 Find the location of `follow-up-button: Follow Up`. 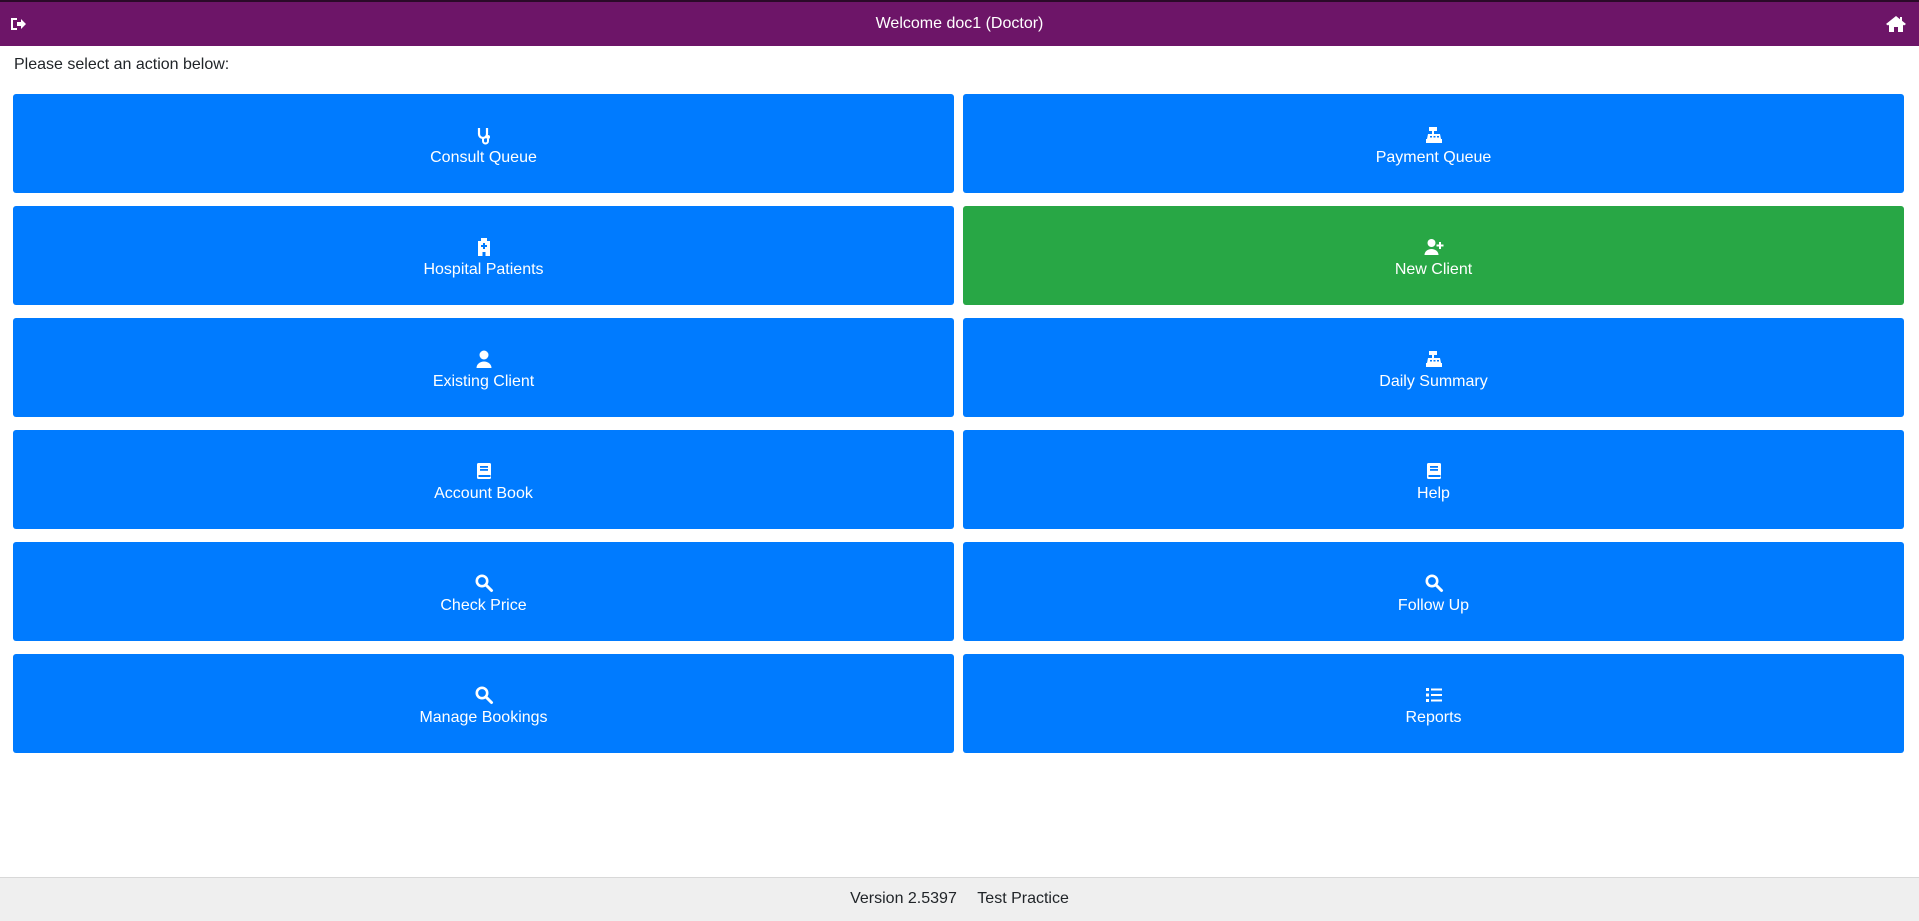

follow-up-button: Follow Up is located at coordinates (1433, 591).